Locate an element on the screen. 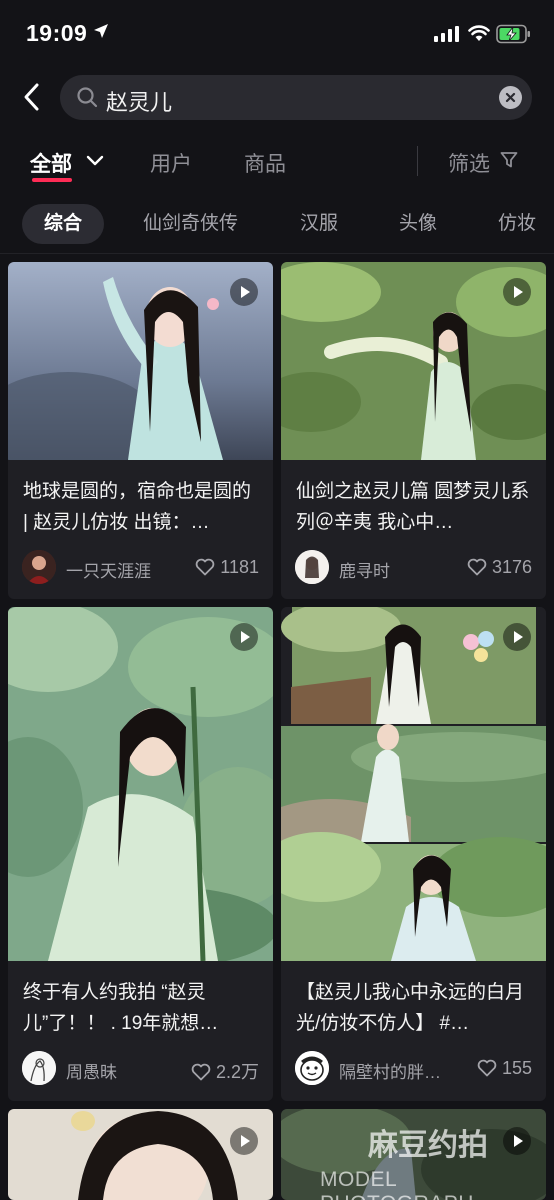 This screenshot has width=554, height=1200. feed-card: 地球是圆的，宿命也是圆的 | 赵灵儿仿妆 出镜：… 一只天涯涯 1181 is located at coordinates (140, 430).